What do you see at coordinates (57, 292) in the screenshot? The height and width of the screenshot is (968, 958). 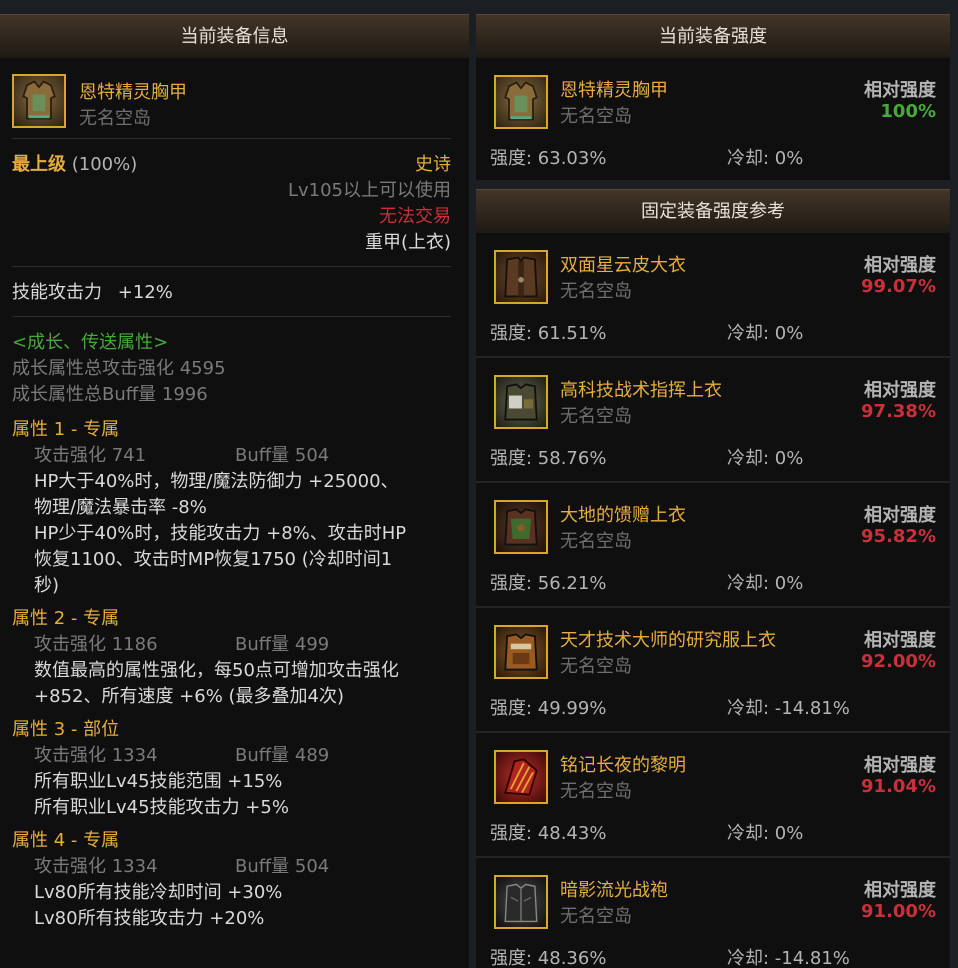 I see `skill-attack-label: 技能攻击力` at bounding box center [57, 292].